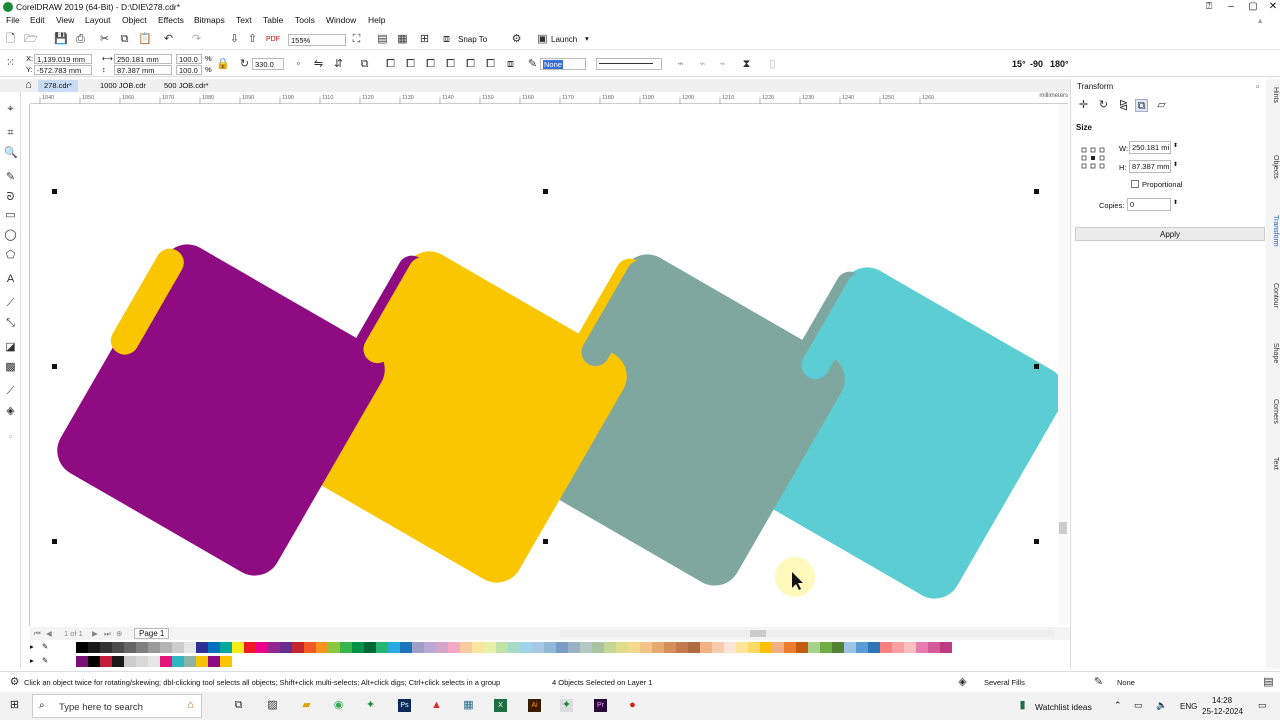  Describe the element at coordinates (117, 706) in the screenshot. I see `taskbar-search-box: ⌕ Type here to search` at that location.